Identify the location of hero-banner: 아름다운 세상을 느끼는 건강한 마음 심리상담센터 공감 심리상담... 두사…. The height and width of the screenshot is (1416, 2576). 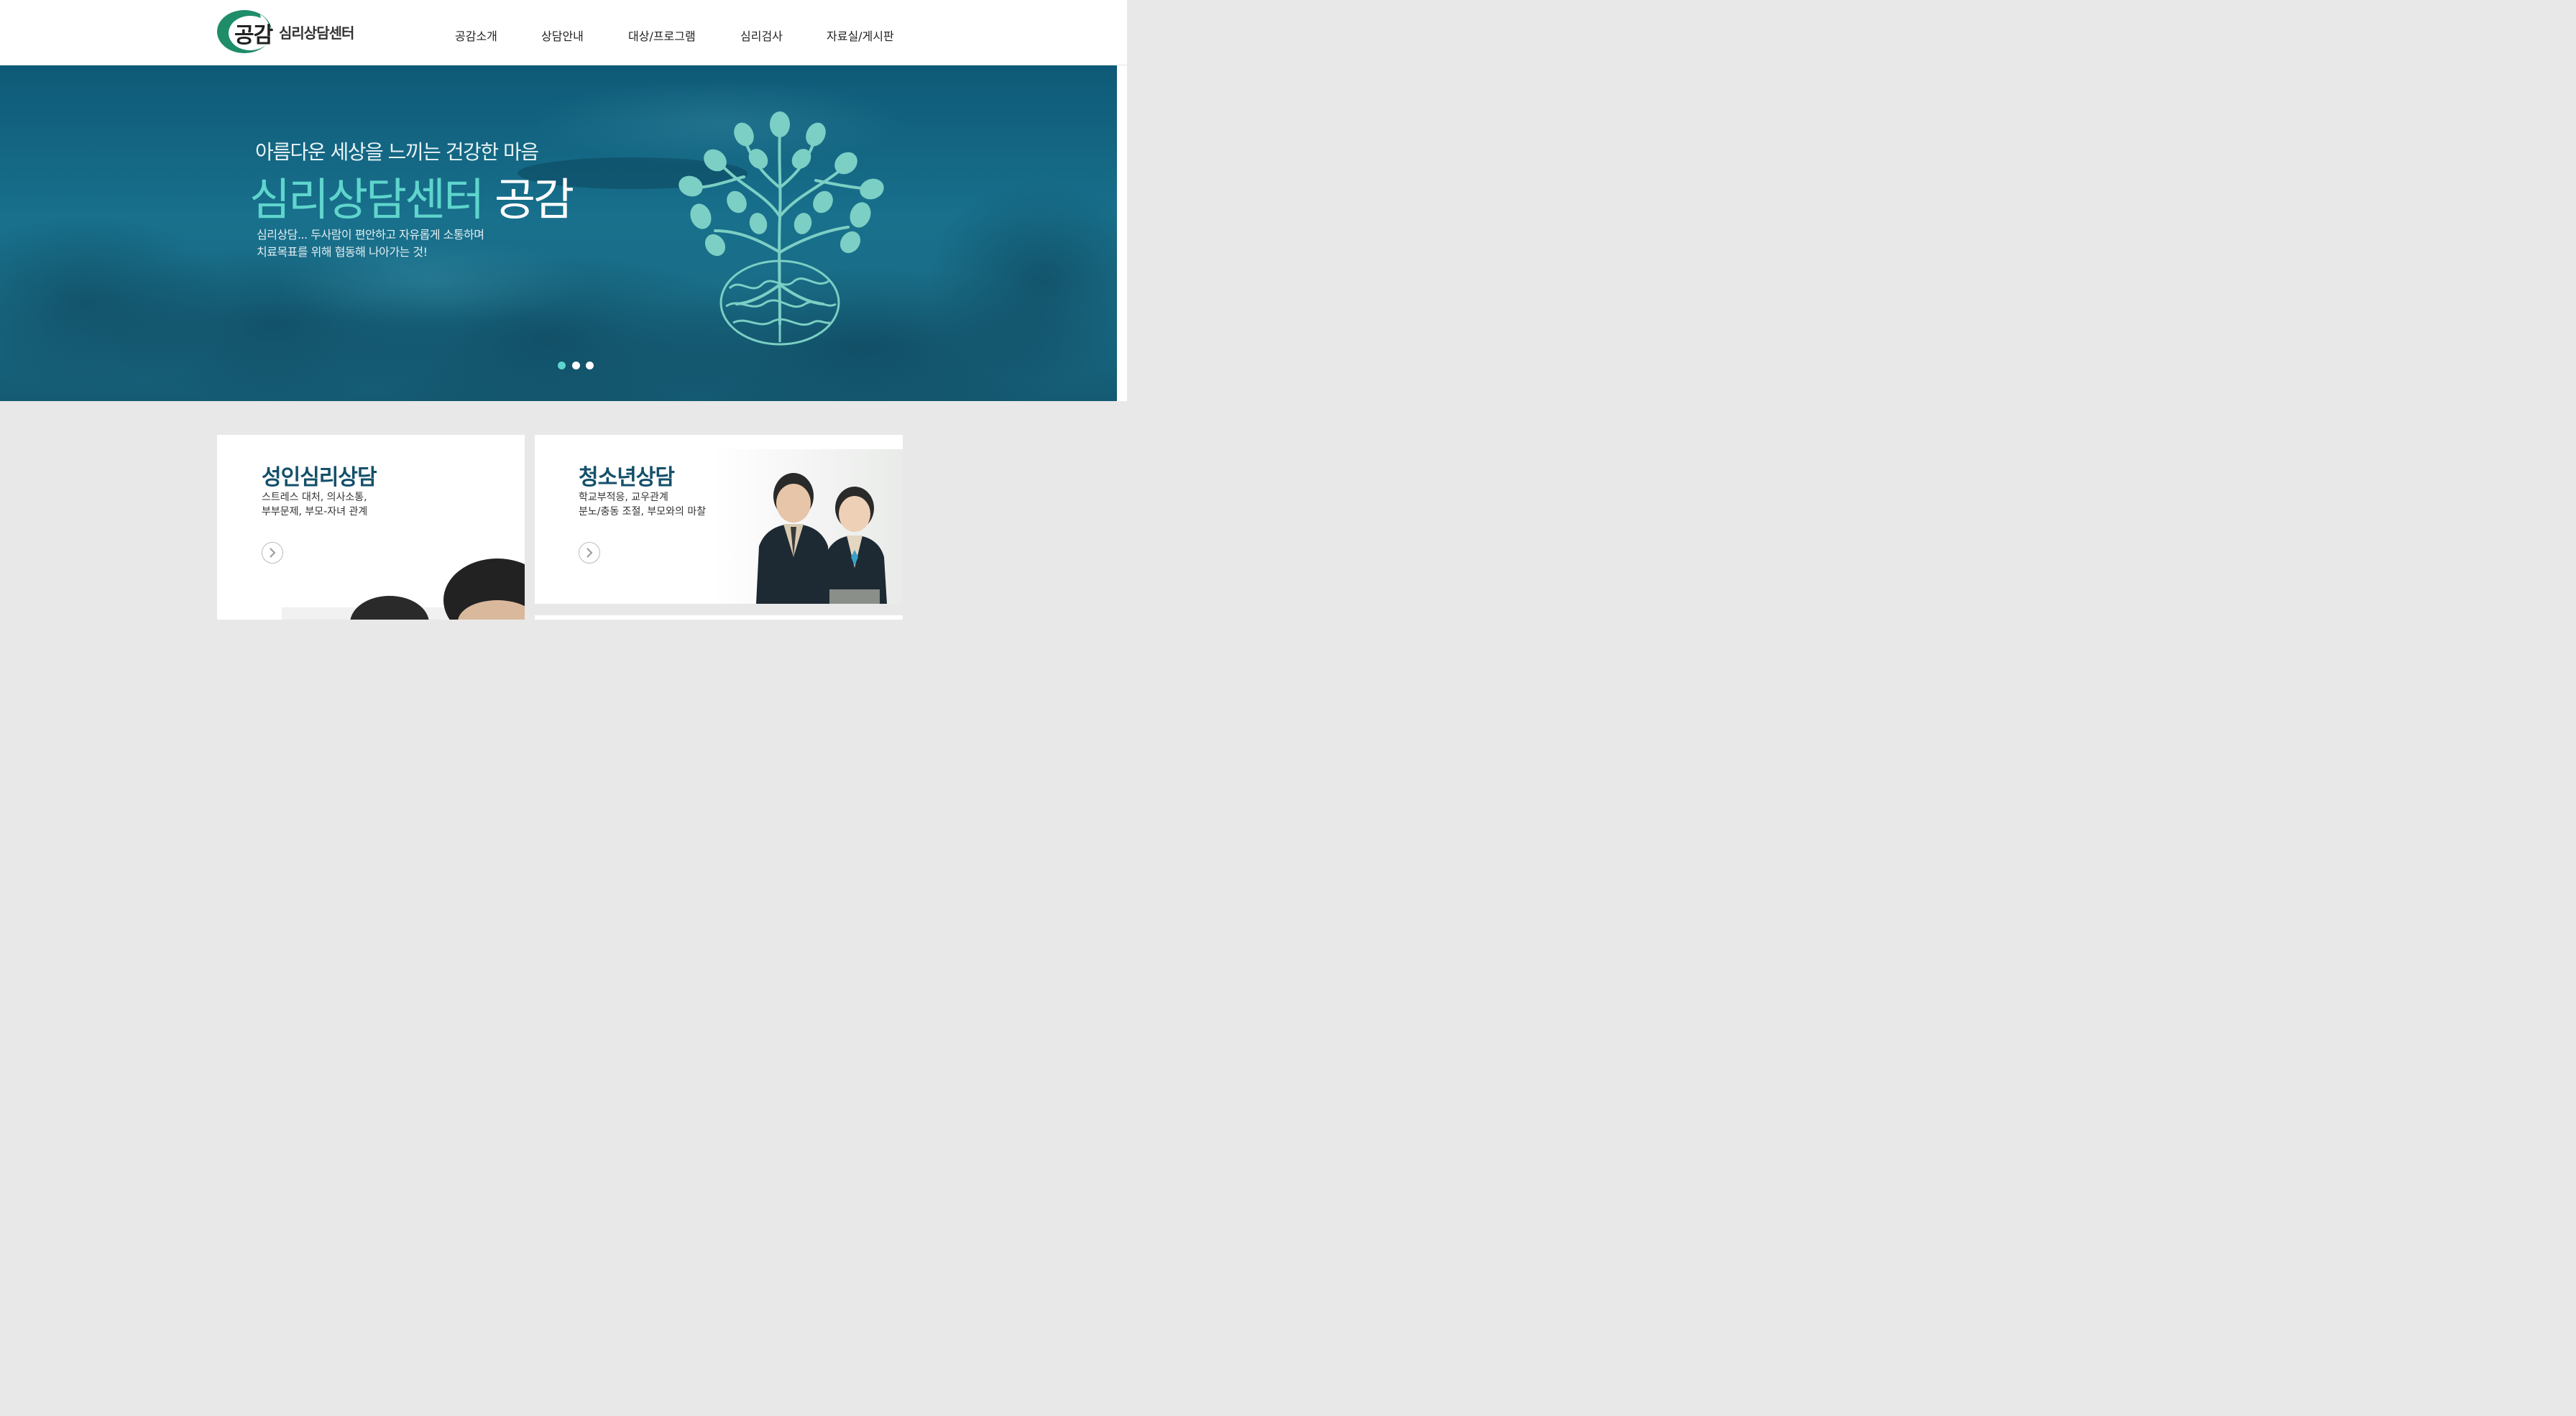
(558, 233).